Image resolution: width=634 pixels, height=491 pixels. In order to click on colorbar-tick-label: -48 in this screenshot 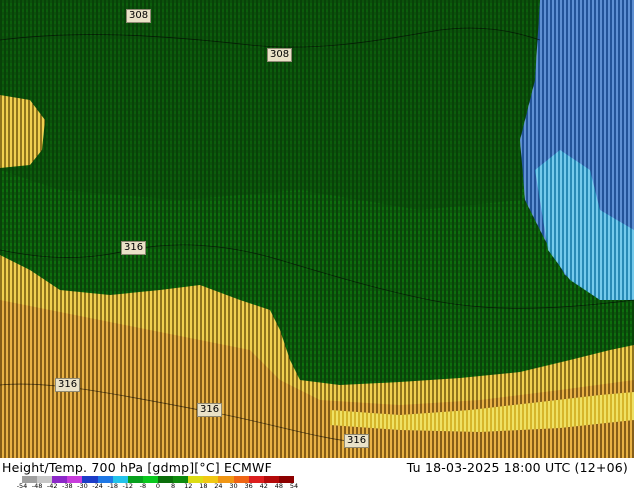, I will do `click(37, 486)`.